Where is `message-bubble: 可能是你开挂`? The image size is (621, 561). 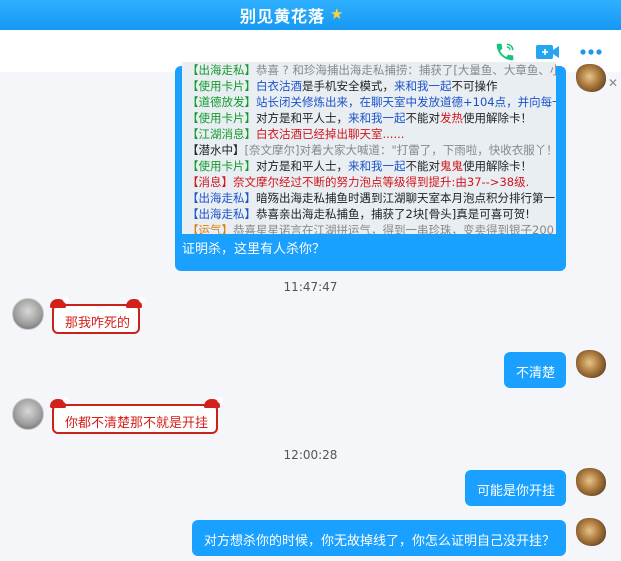
message-bubble: 可能是你开挂 is located at coordinates (515, 488).